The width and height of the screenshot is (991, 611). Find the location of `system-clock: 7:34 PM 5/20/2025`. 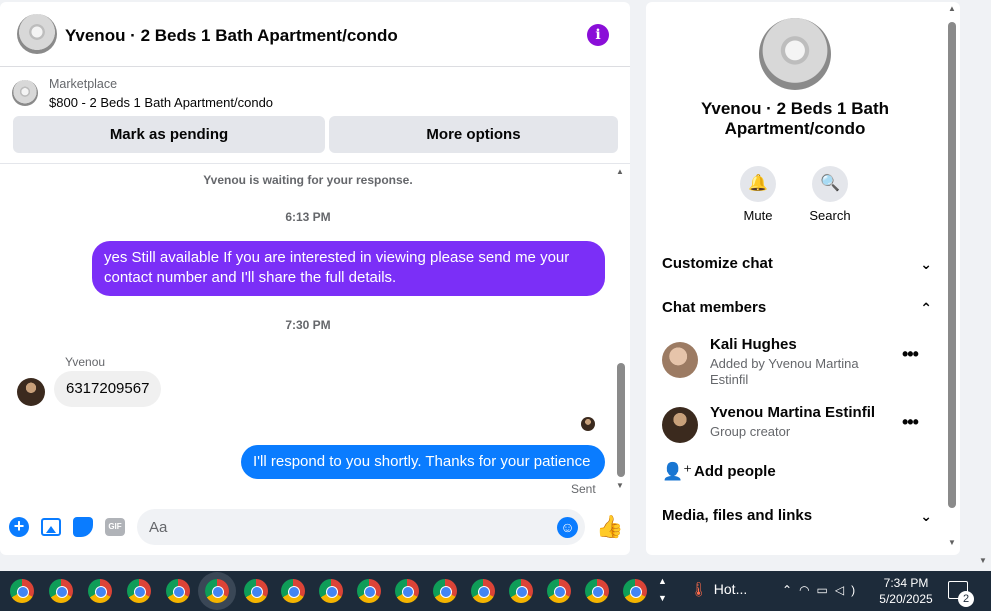

system-clock: 7:34 PM 5/20/2025 is located at coordinates (906, 591).